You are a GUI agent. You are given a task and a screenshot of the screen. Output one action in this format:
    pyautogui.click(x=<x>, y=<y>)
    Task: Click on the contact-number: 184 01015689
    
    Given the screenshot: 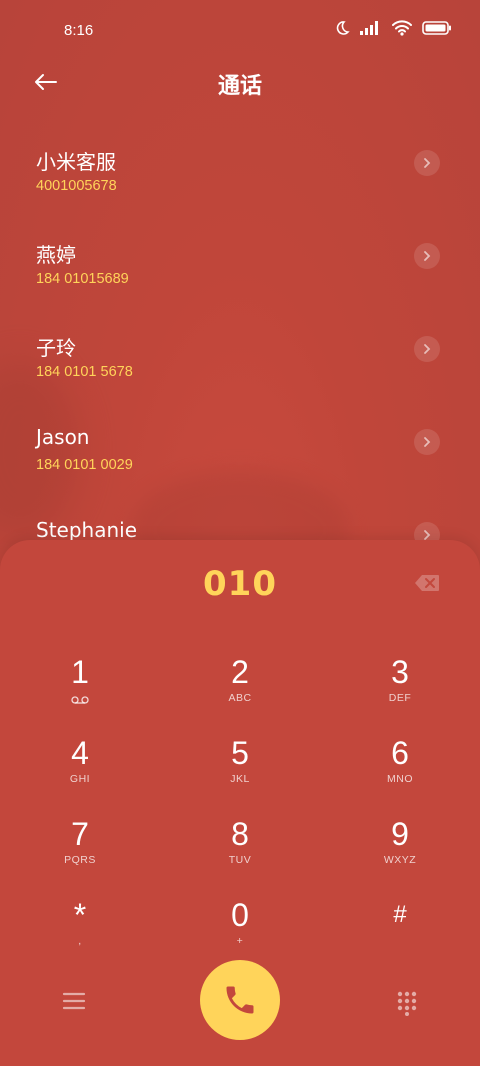 What is the action you would take?
    pyautogui.click(x=82, y=279)
    